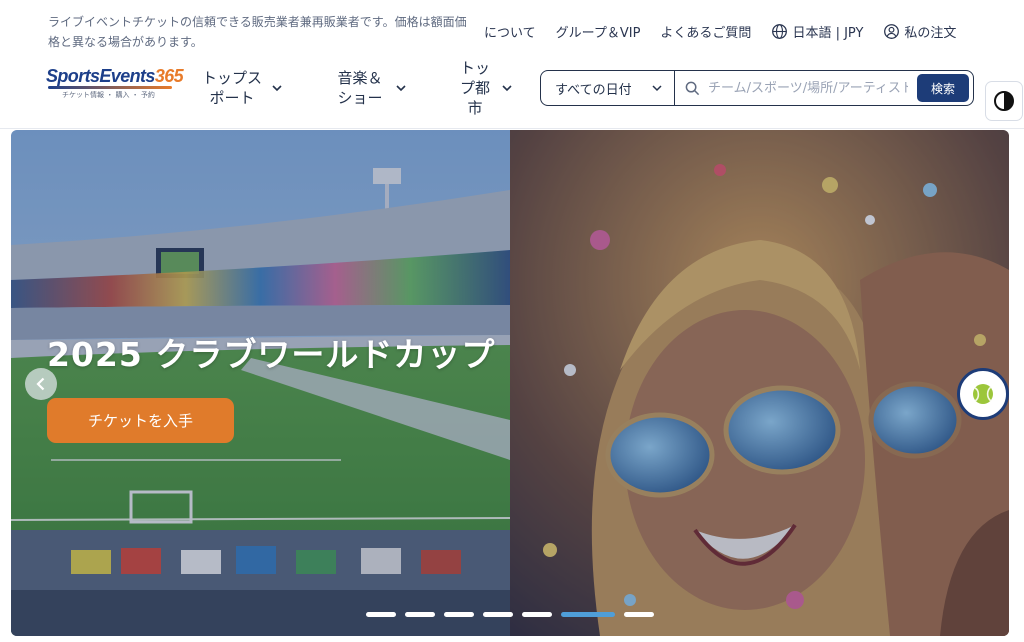 The image size is (1024, 642). What do you see at coordinates (514, 614) in the screenshot?
I see `carousel-dots` at bounding box center [514, 614].